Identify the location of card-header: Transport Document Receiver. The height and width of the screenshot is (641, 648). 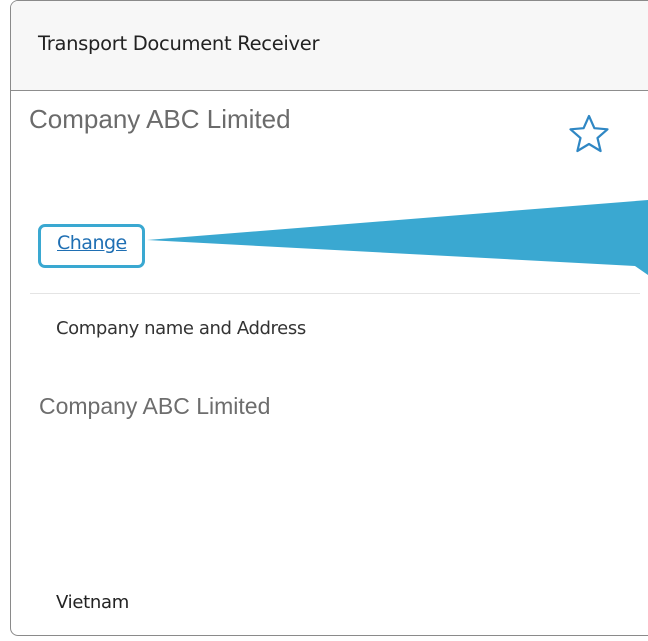
(329, 46).